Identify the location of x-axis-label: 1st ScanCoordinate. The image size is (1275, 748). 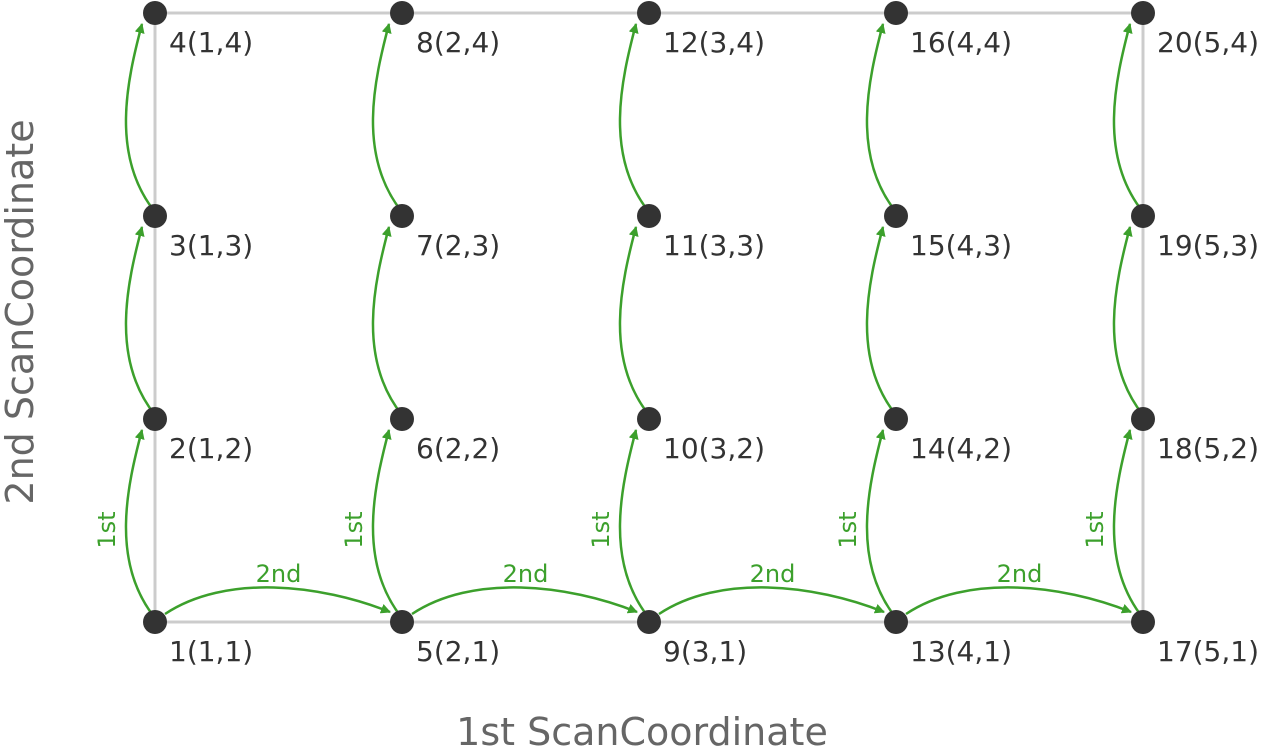
(642, 729).